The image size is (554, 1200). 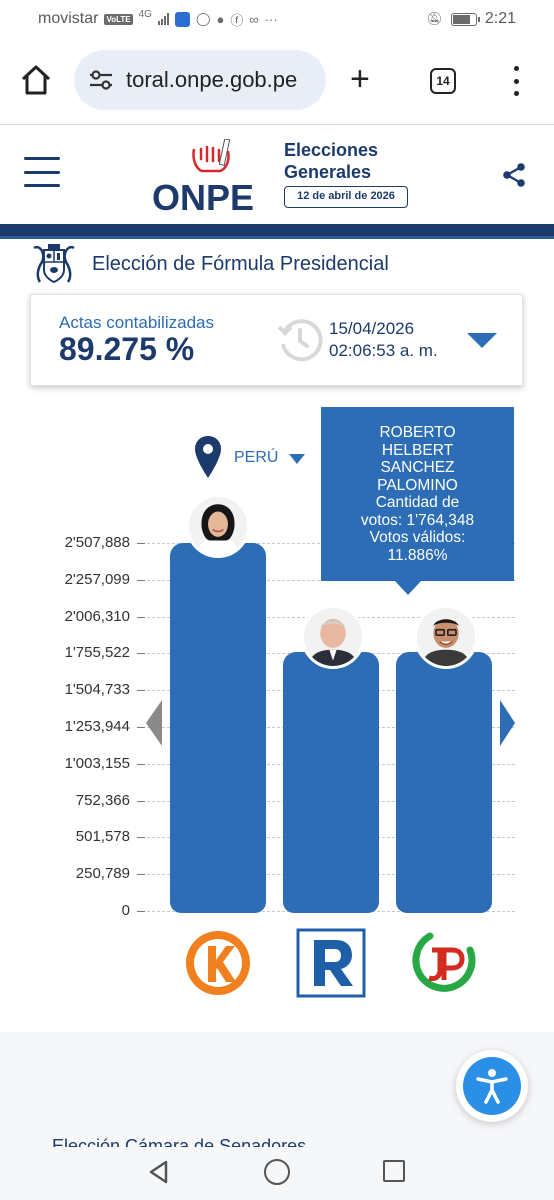 What do you see at coordinates (97, 653) in the screenshot?
I see `y-tick-label: 1'755,522` at bounding box center [97, 653].